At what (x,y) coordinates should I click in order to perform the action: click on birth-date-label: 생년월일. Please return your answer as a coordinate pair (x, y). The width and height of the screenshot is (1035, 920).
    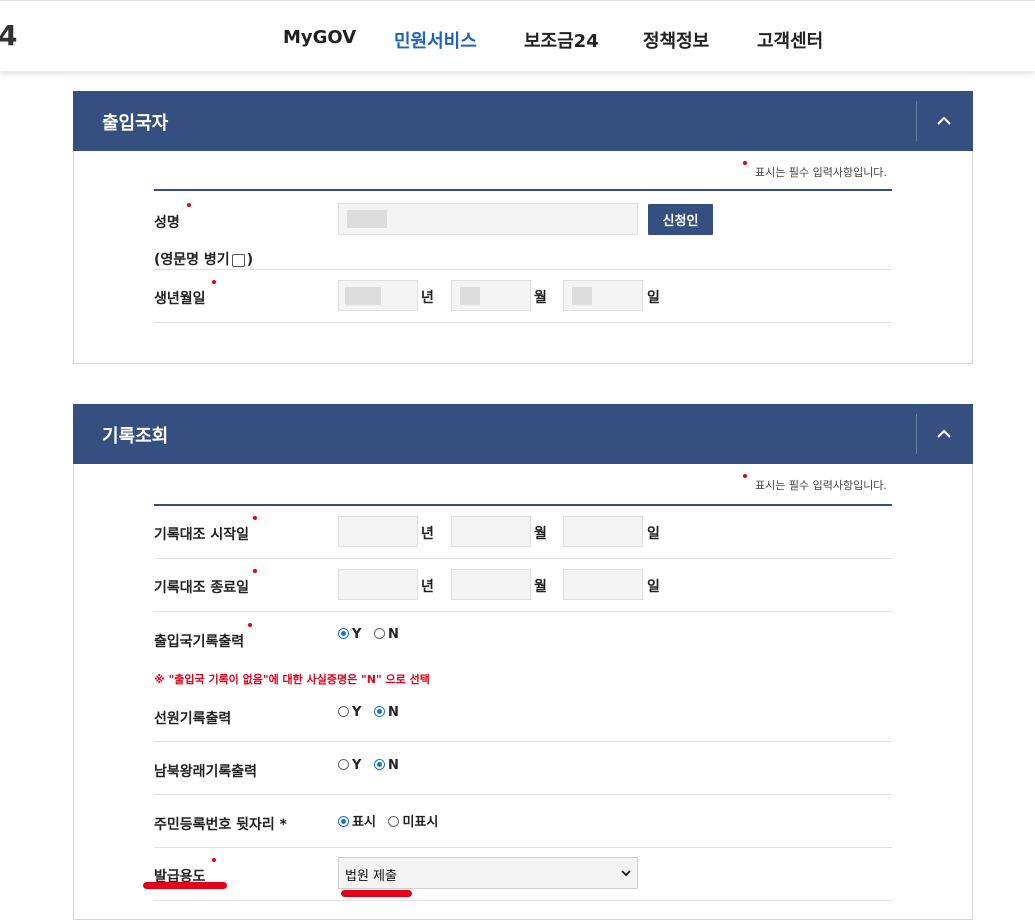
    Looking at the image, I should click on (180, 299).